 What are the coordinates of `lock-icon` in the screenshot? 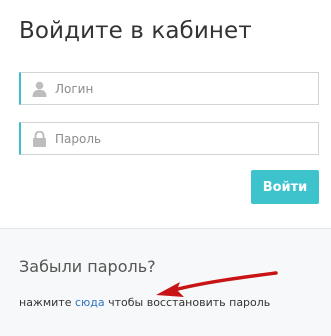 It's located at (39, 139).